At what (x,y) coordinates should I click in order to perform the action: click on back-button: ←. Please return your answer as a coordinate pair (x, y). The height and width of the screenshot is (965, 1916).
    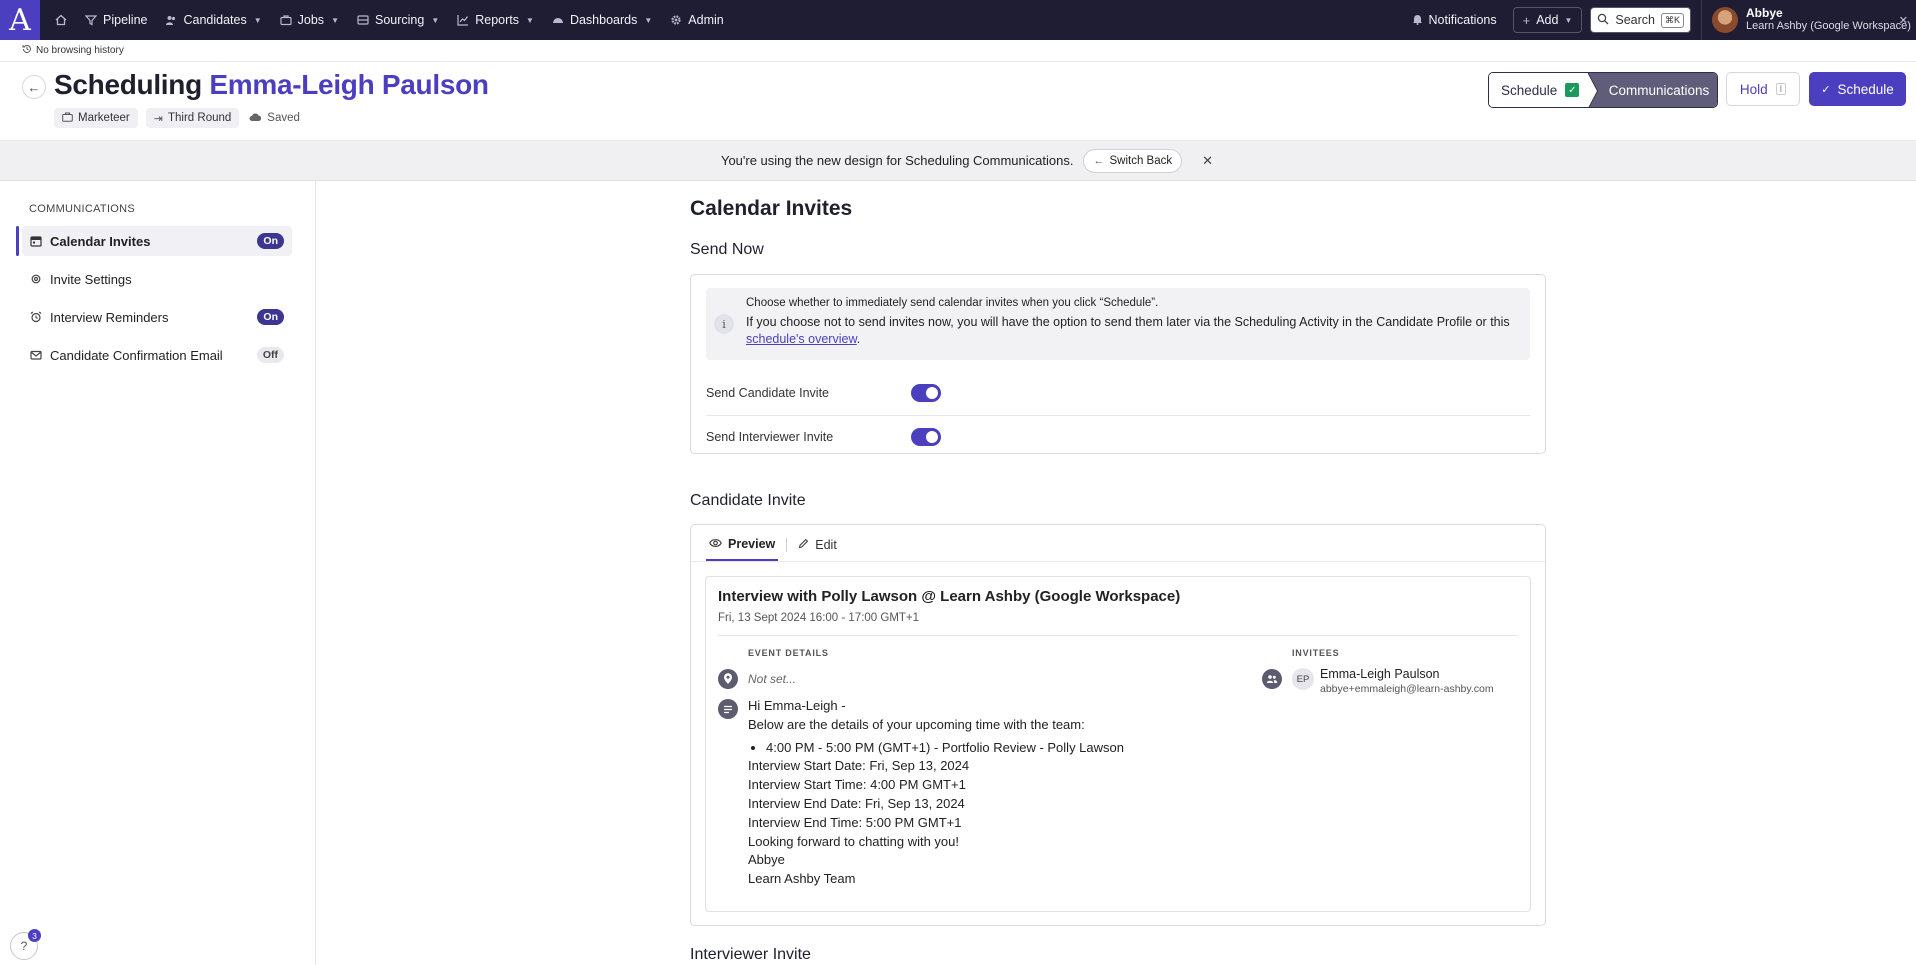
    Looking at the image, I should click on (34, 87).